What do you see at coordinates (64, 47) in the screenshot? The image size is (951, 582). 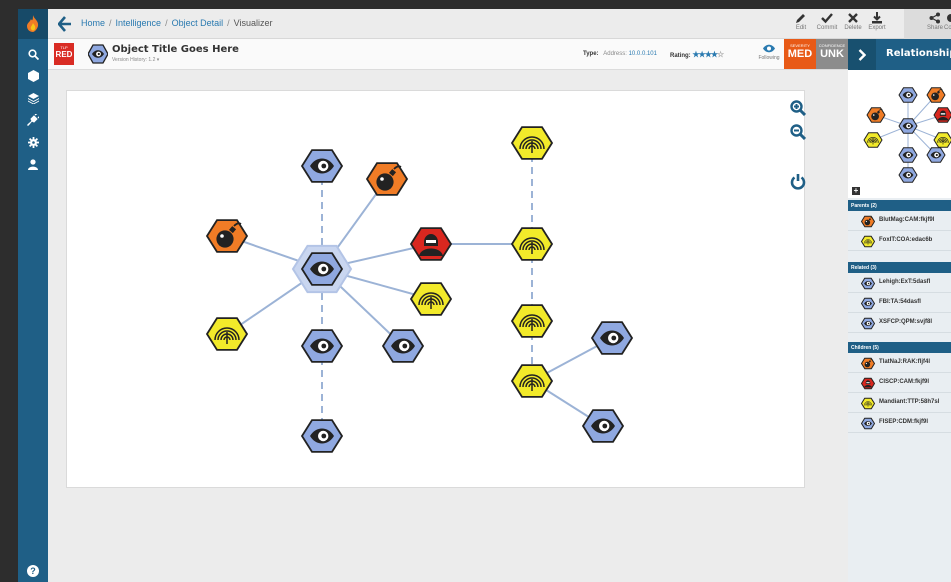 I see `tlp-label: TLP` at bounding box center [64, 47].